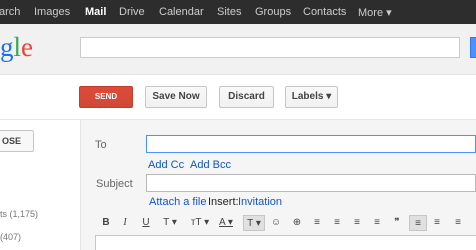 The width and height of the screenshot is (476, 250). What do you see at coordinates (223, 202) in the screenshot?
I see `insert-label: Insert:` at bounding box center [223, 202].